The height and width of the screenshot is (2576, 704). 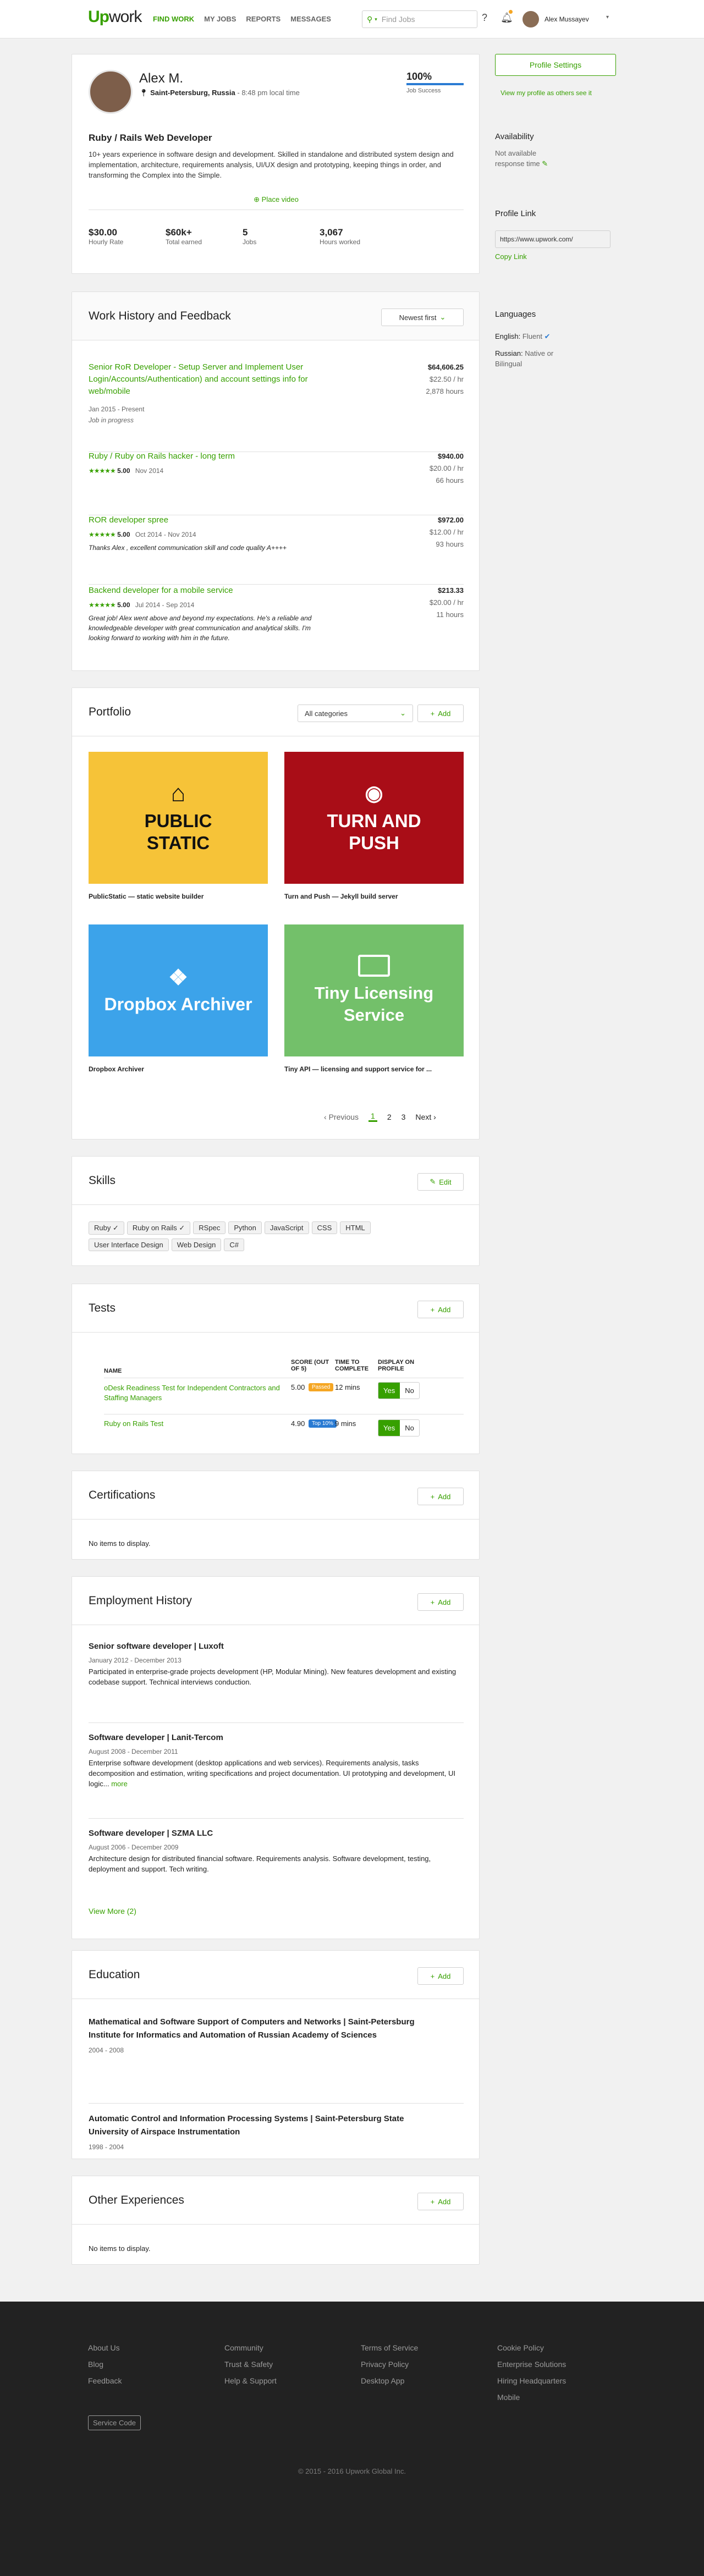 What do you see at coordinates (159, 1228) in the screenshot?
I see `skill-tag: Ruby on Rails ✓` at bounding box center [159, 1228].